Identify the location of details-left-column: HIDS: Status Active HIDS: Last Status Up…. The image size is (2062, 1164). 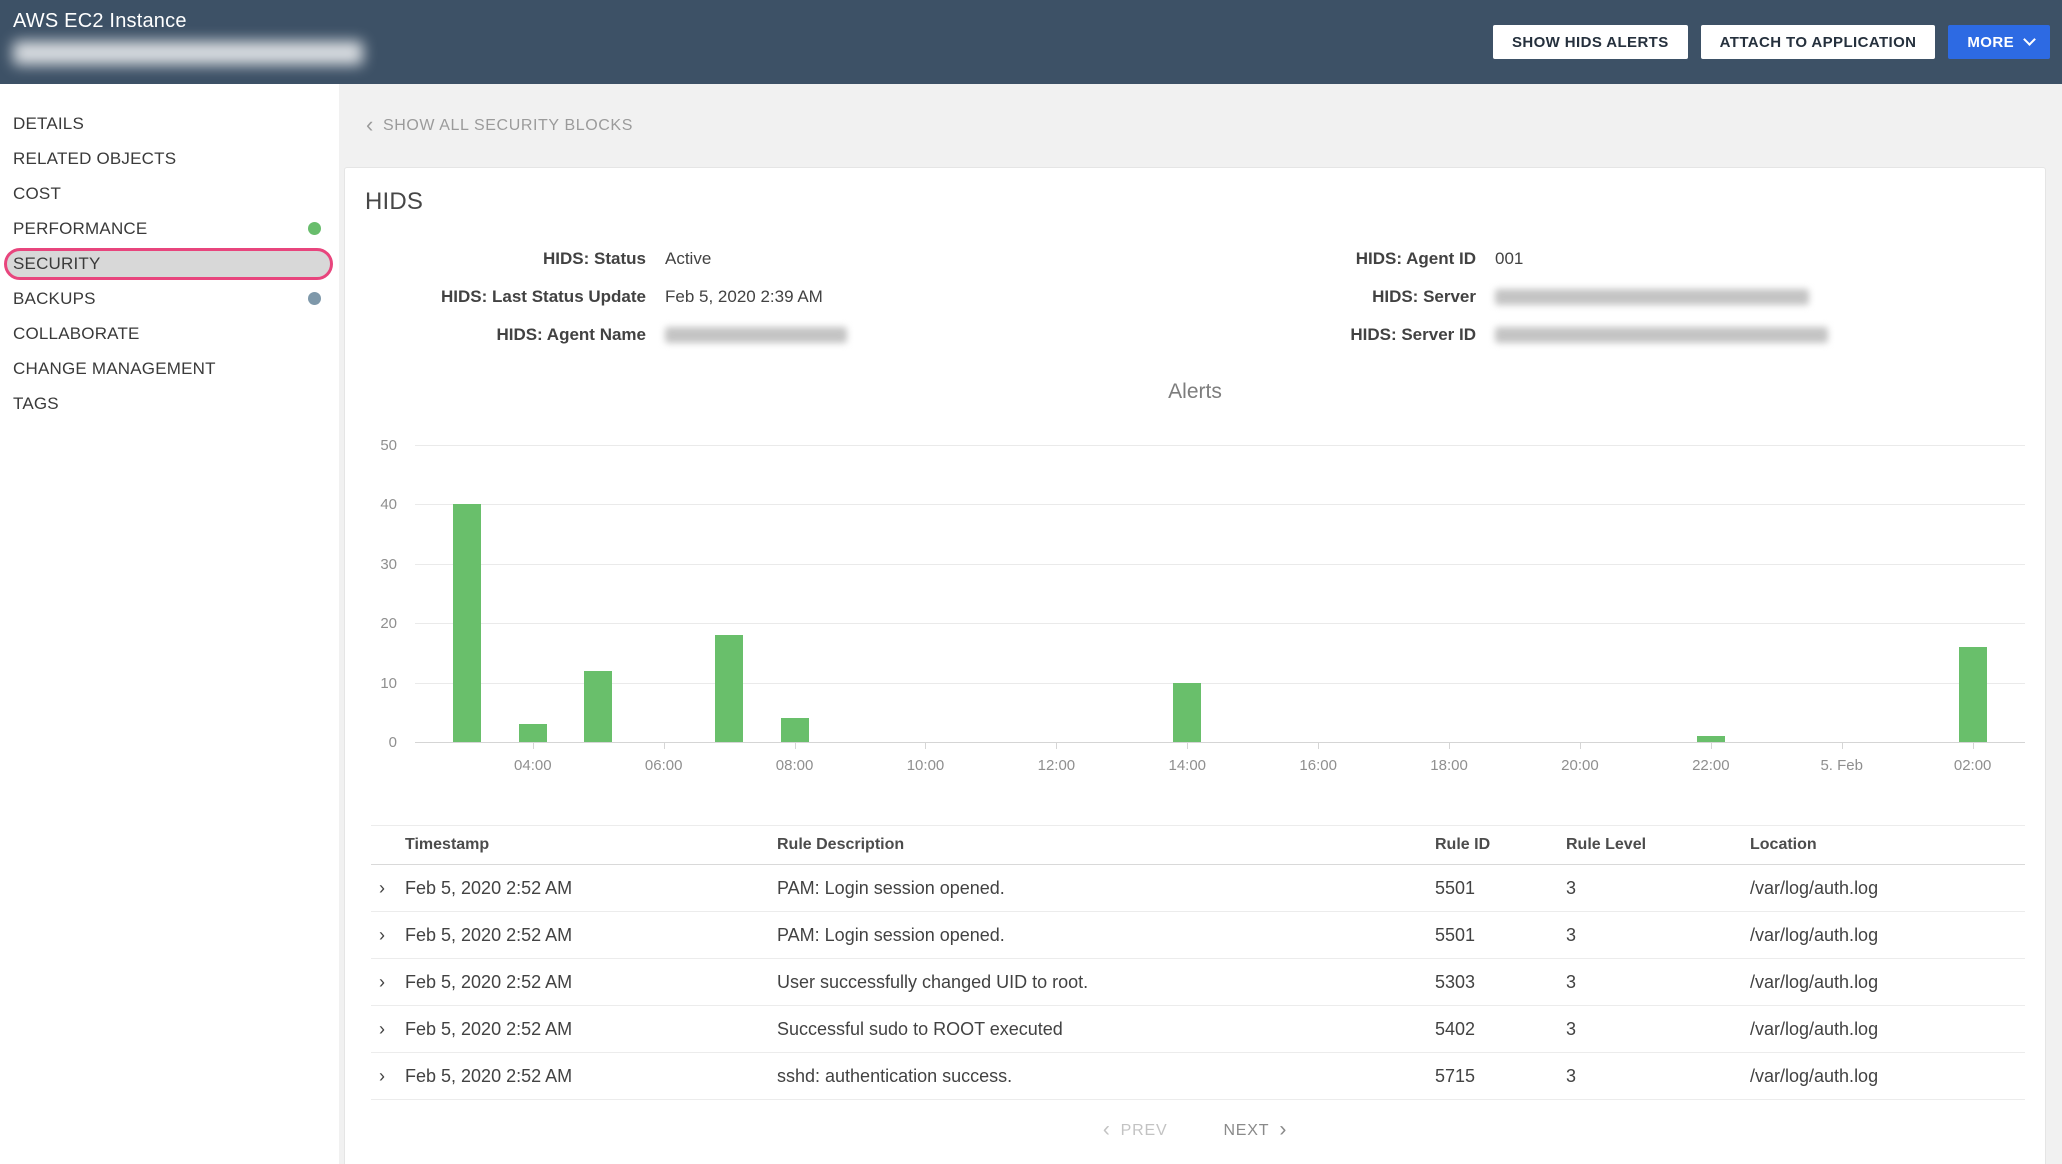
(780, 297).